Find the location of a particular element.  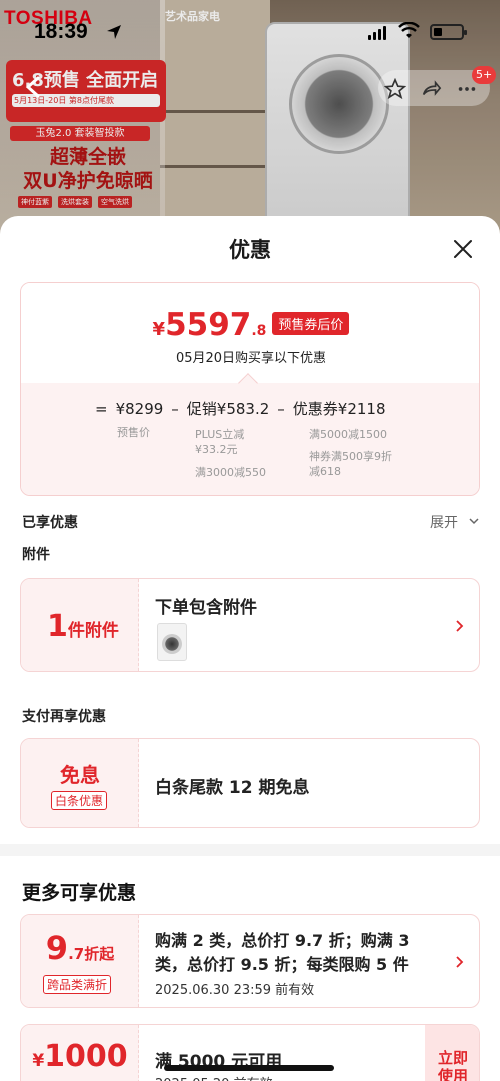

accessory-count: 1件附件 is located at coordinates (83, 626).